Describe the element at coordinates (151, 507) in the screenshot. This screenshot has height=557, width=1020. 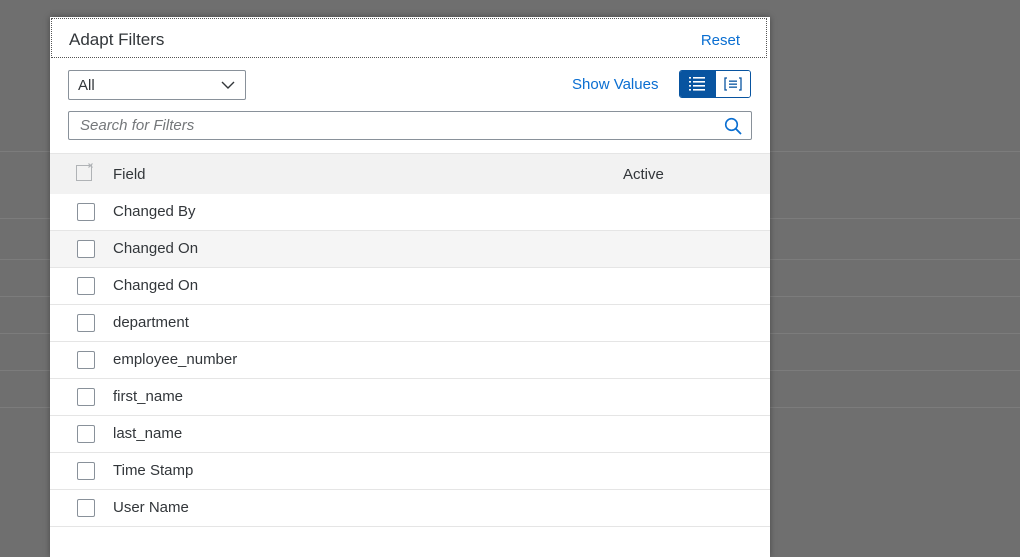
I see `row-label: User Name` at that location.